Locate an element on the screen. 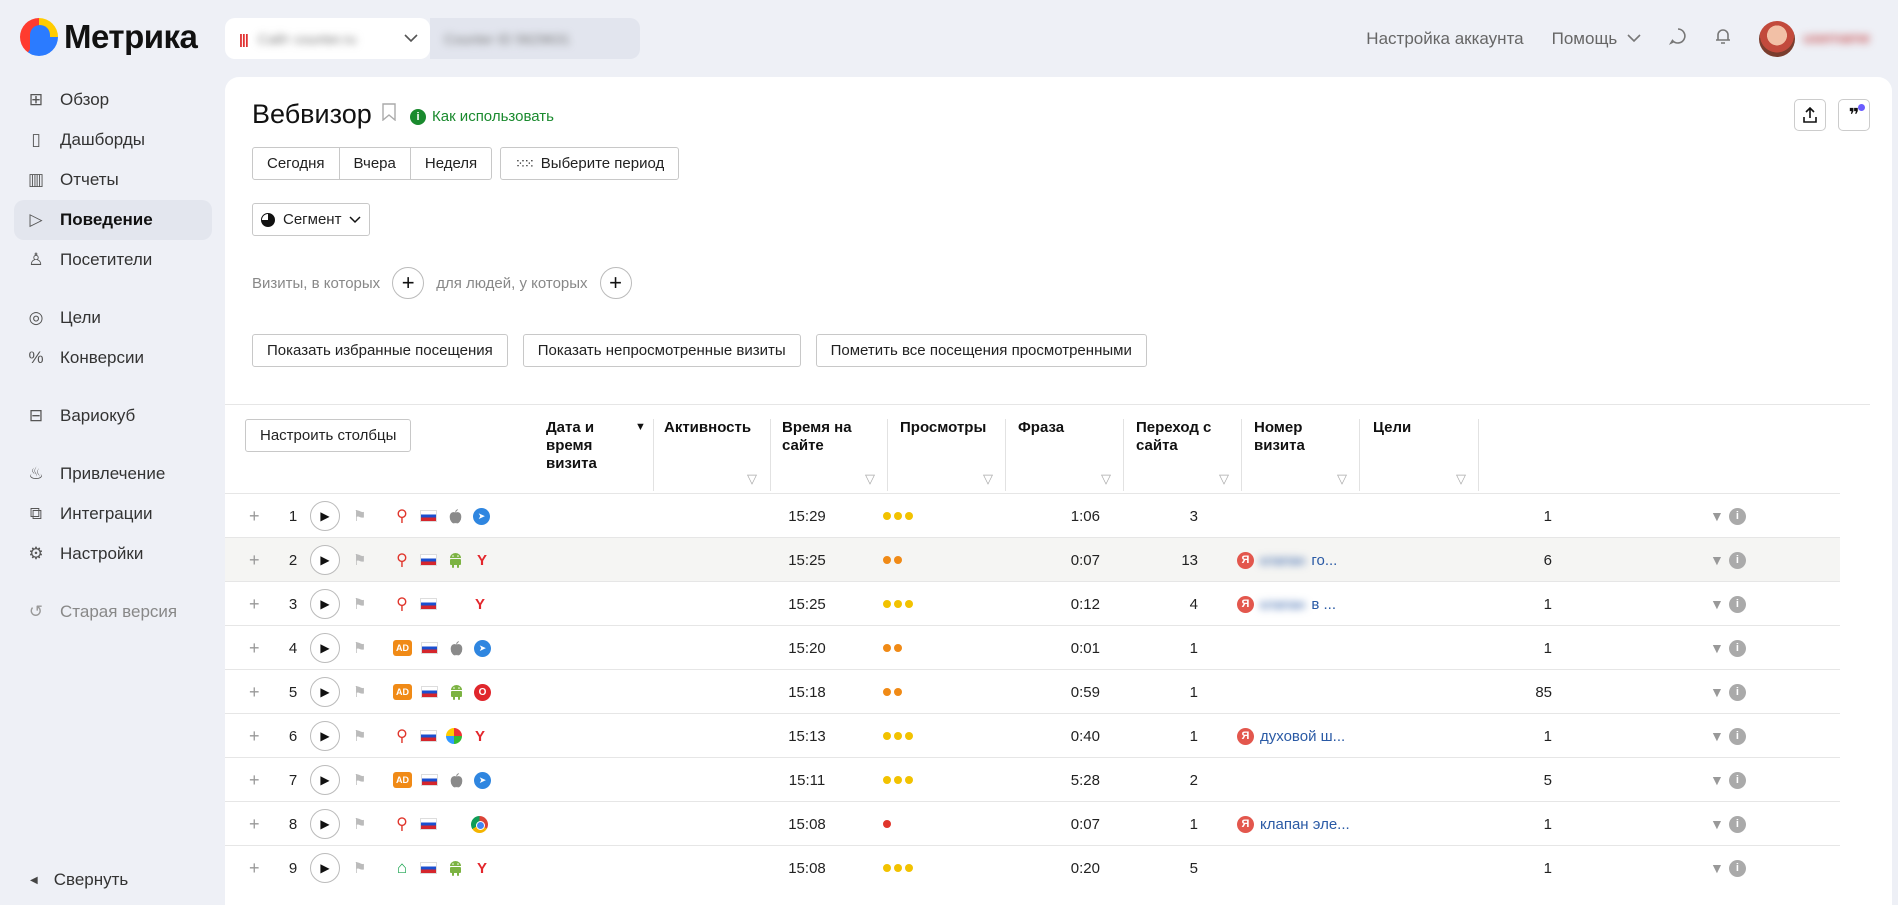 Image resolution: width=1898 pixels, height=905 pixels. table-row: +7 ▶ ⚑ AD ➤ 15:11 5:28 2 5 ▼ i is located at coordinates (1032, 779).